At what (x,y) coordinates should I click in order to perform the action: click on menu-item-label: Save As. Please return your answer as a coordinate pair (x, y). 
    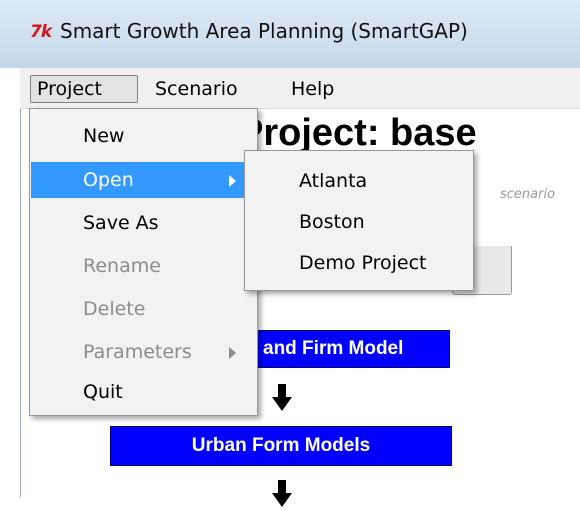
    Looking at the image, I should click on (121, 223).